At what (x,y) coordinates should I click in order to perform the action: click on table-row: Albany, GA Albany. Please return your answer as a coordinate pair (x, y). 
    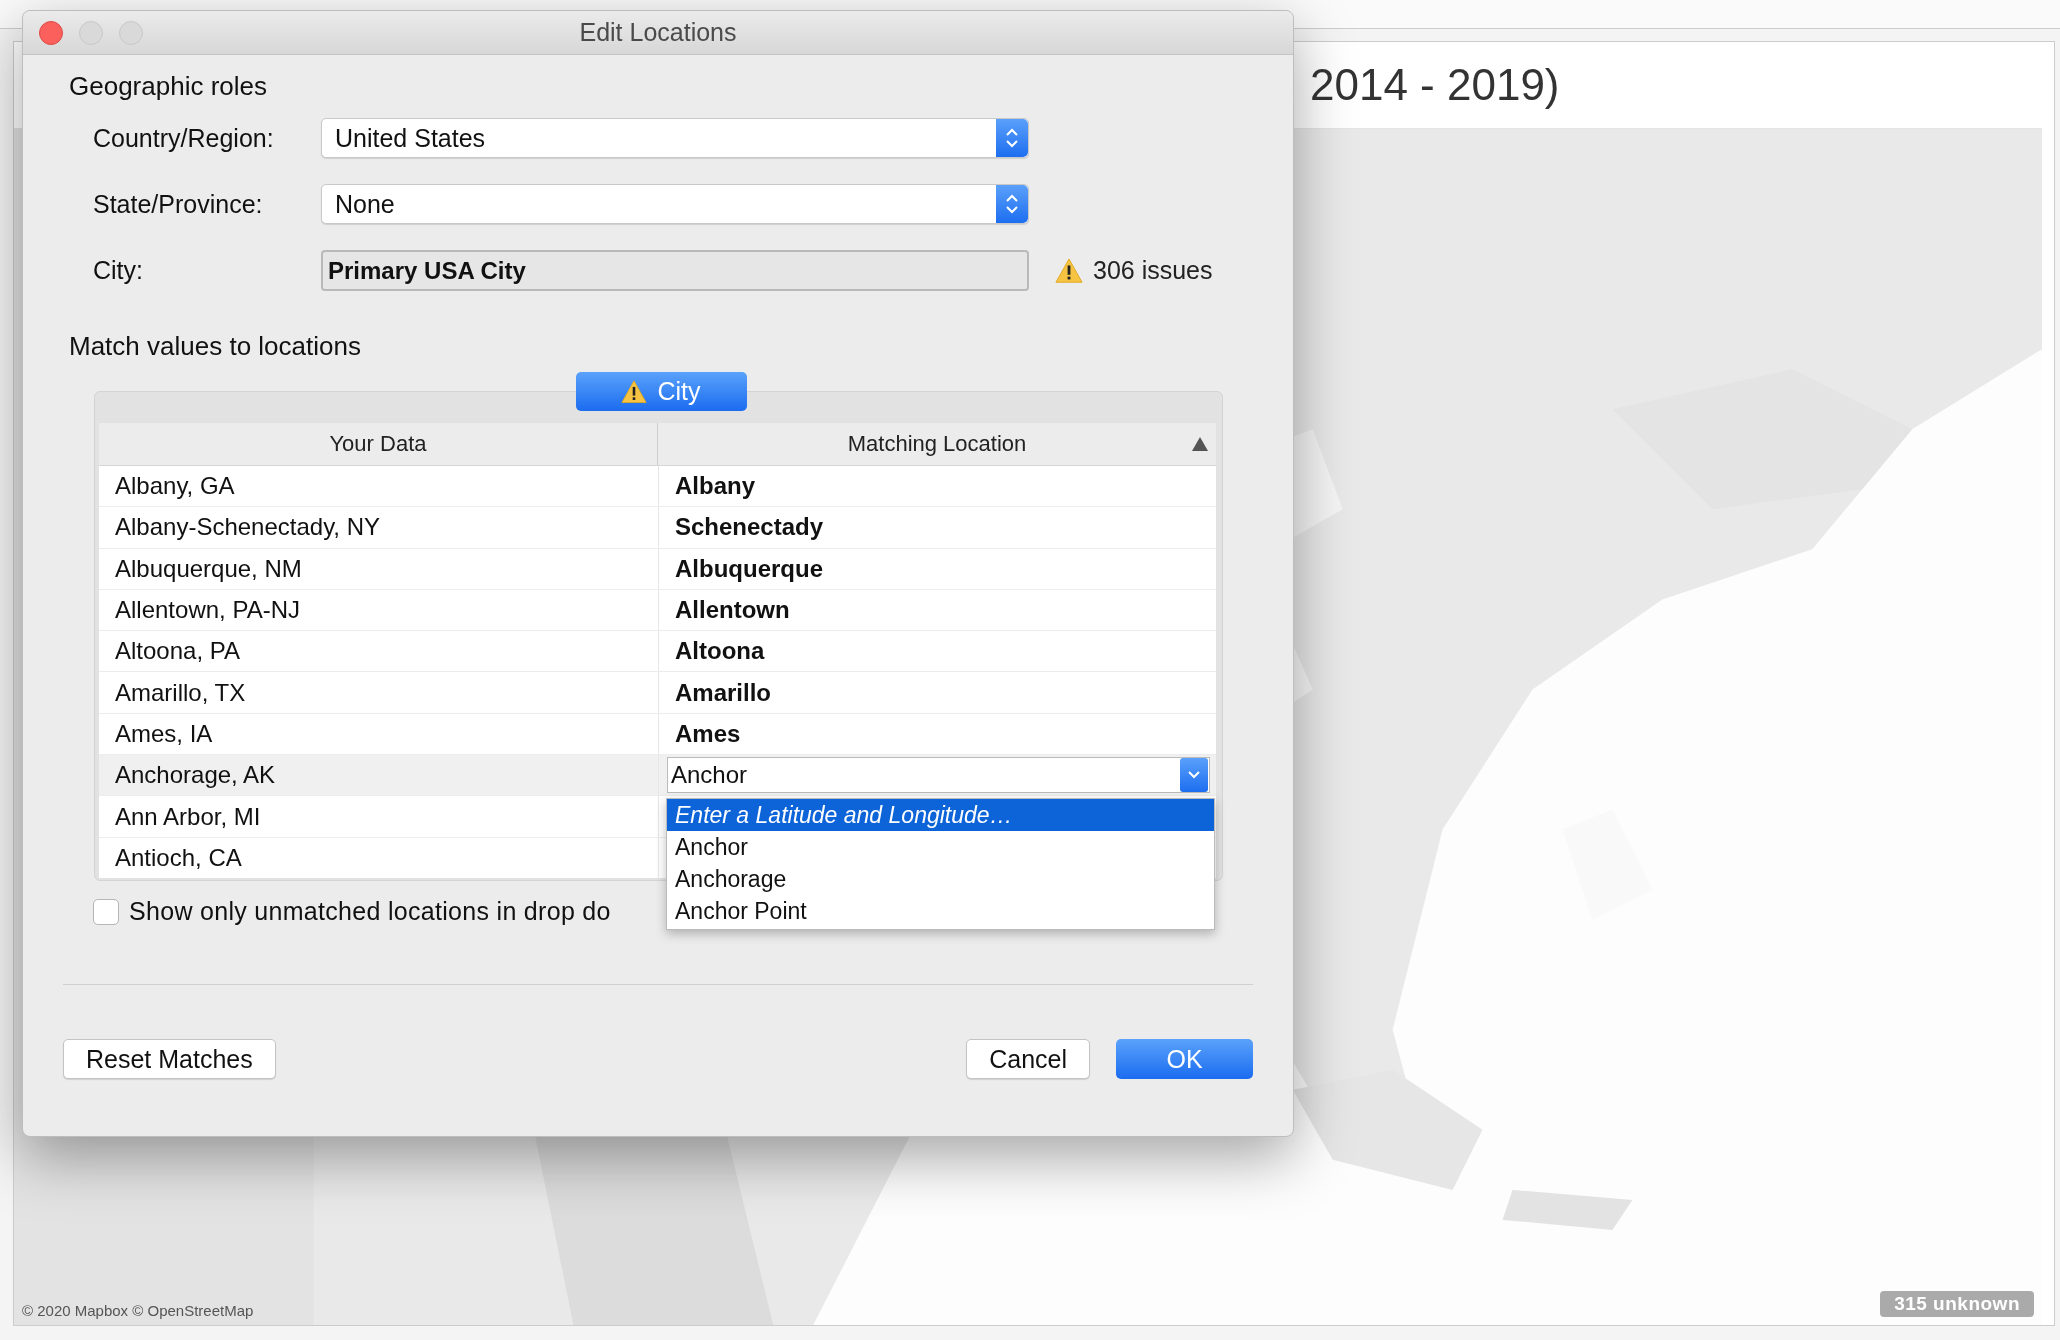
    Looking at the image, I should click on (657, 487).